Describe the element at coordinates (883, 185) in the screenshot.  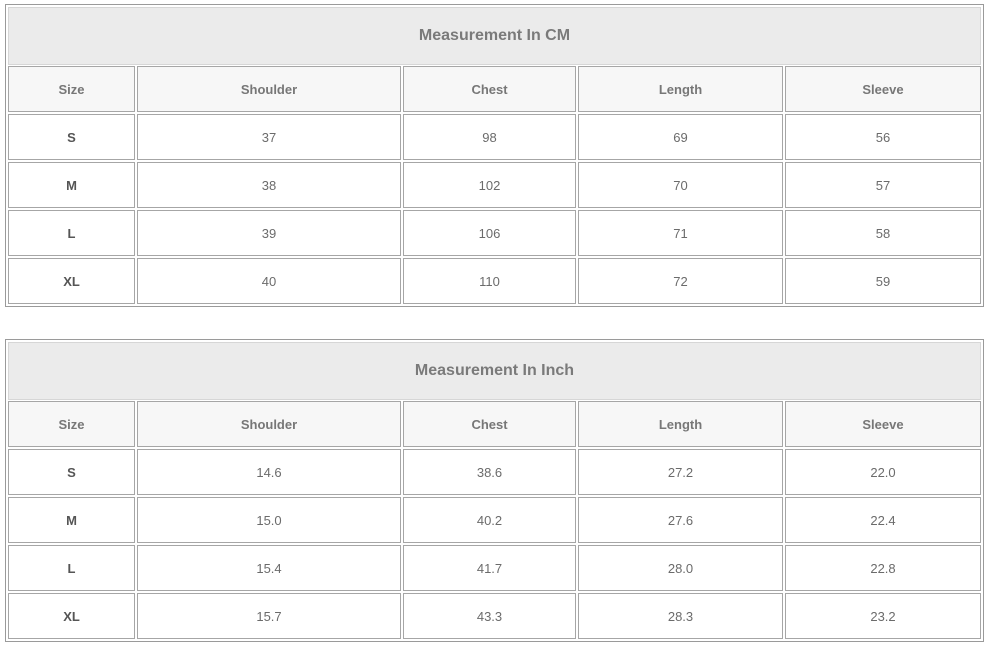
I see `sleeve-value: 57` at that location.